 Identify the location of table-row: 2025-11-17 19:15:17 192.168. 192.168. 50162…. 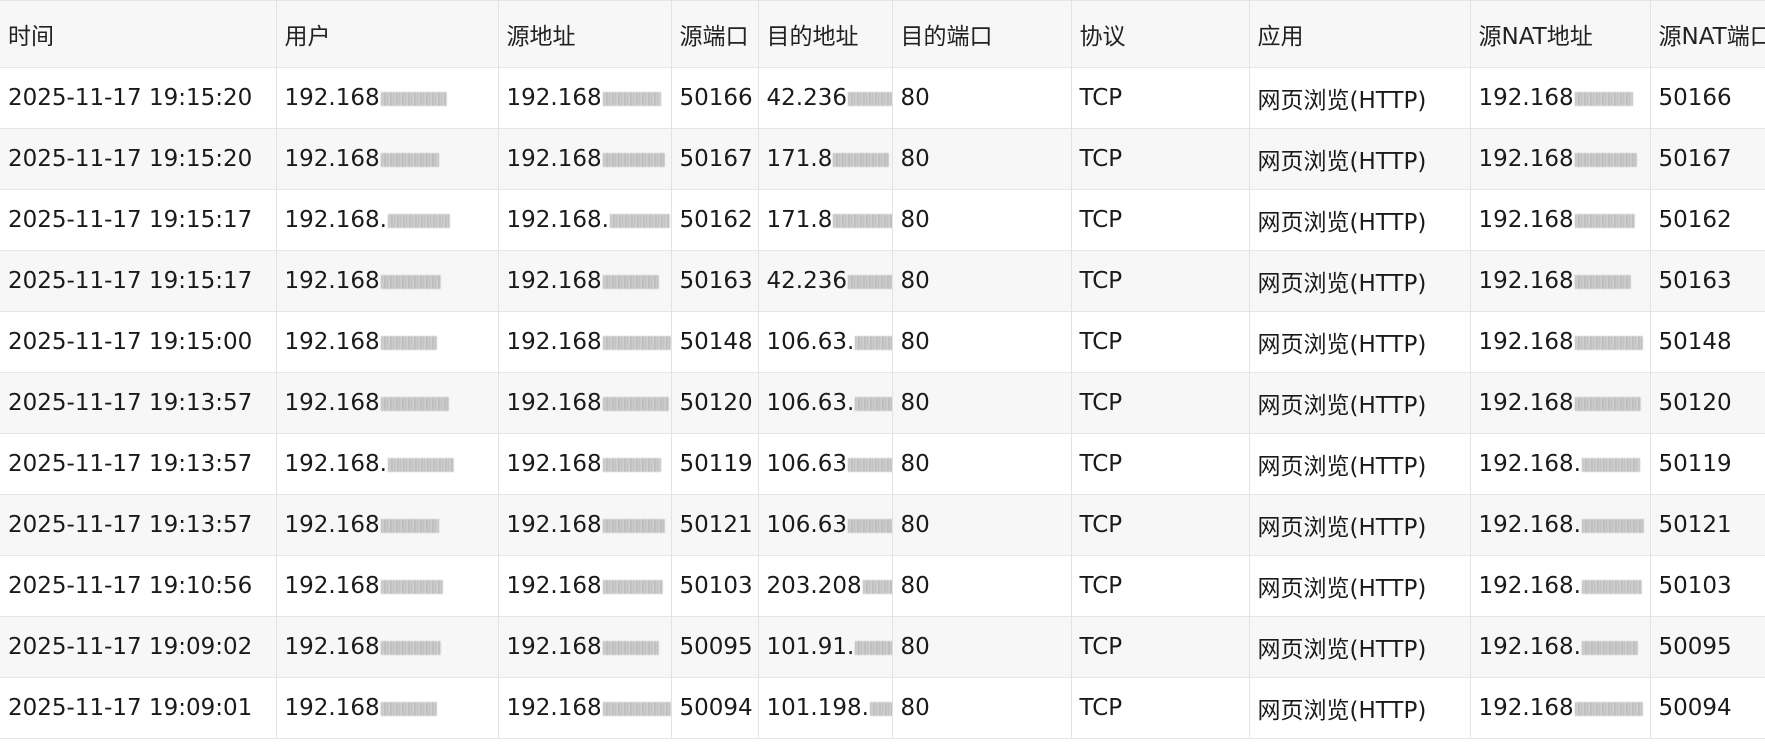
(882, 220).